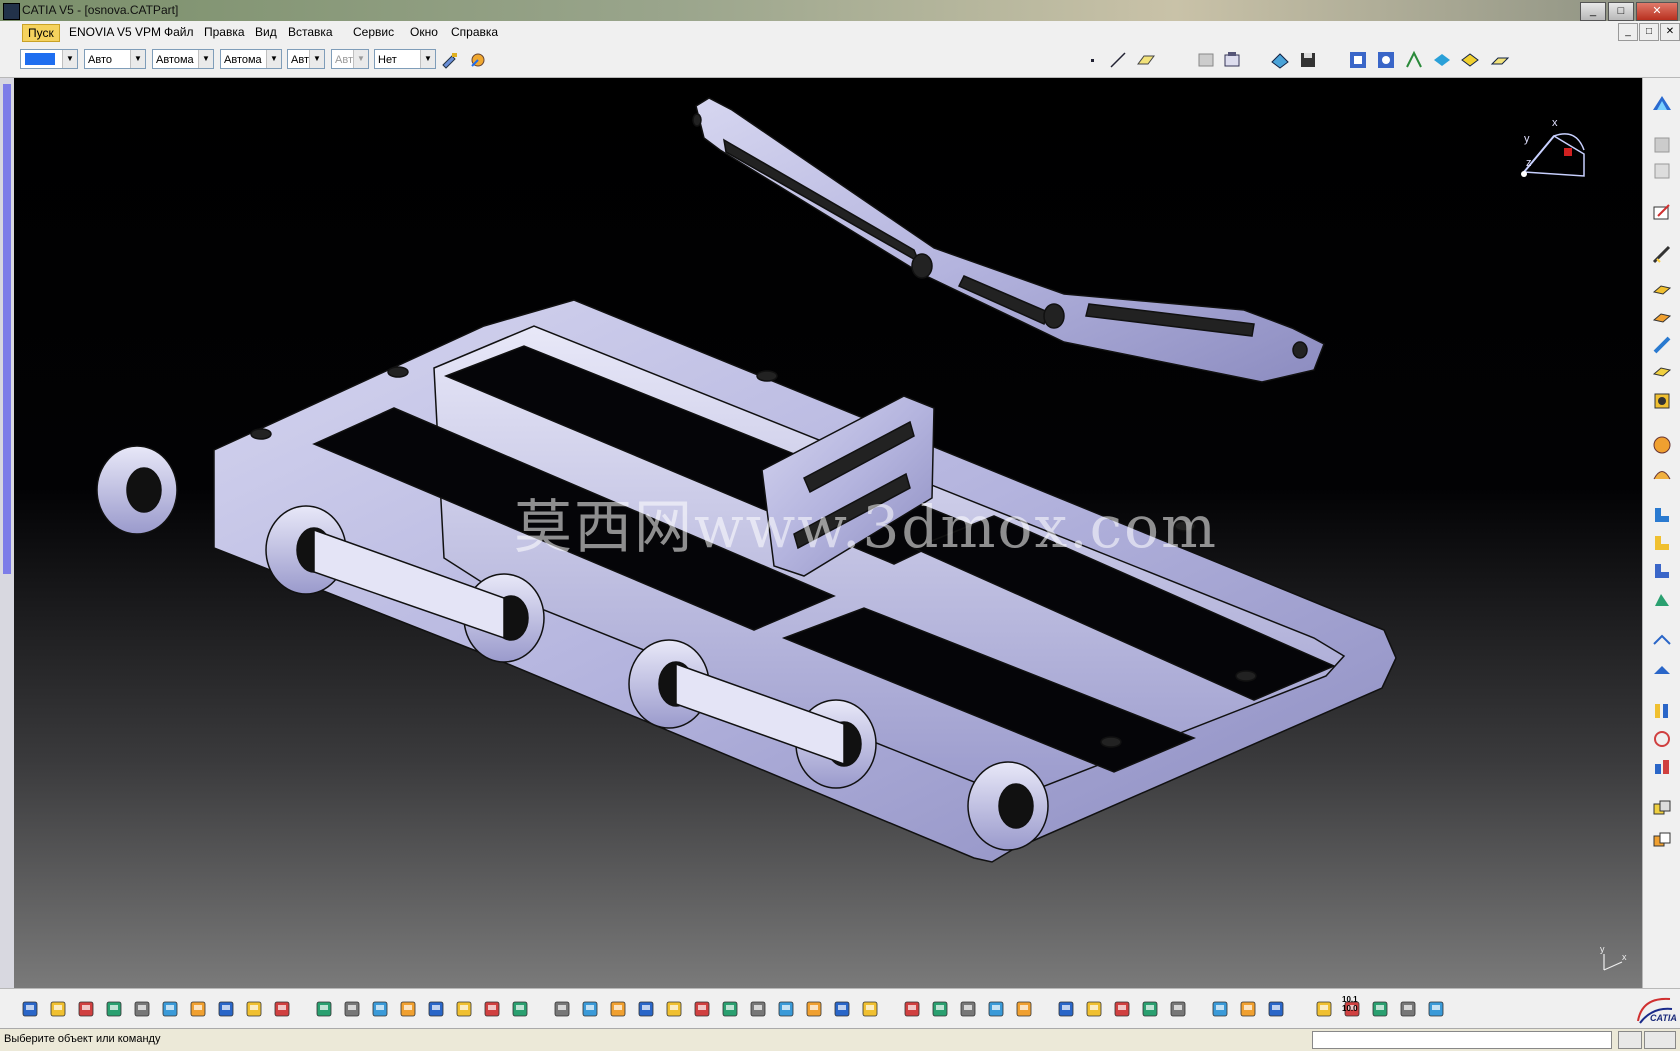  Describe the element at coordinates (674, 1009) in the screenshot. I see `zoom-out-icon` at that location.